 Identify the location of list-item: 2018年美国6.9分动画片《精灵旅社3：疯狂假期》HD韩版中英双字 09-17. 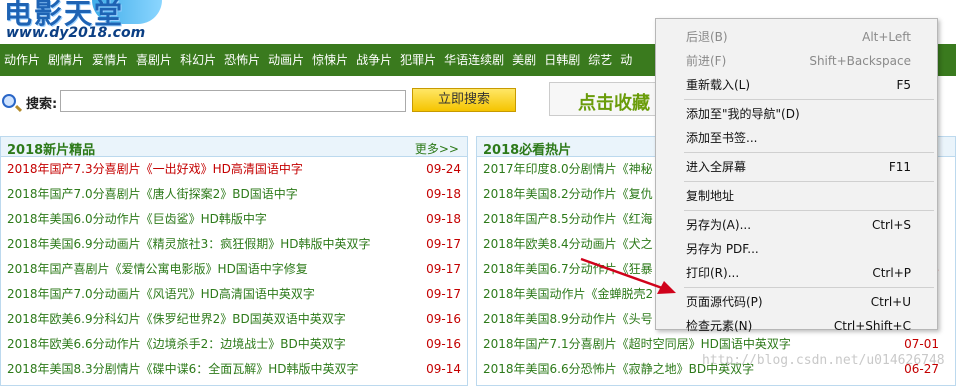
(234, 244).